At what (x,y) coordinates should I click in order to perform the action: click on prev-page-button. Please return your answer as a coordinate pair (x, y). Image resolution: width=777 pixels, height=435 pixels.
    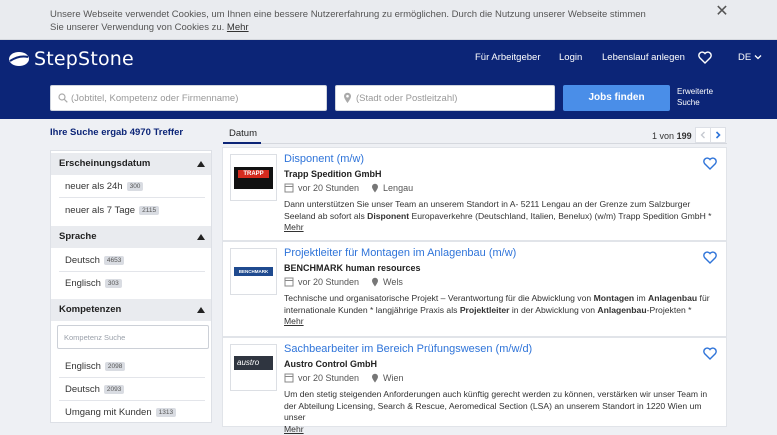
    Looking at the image, I should click on (703, 135).